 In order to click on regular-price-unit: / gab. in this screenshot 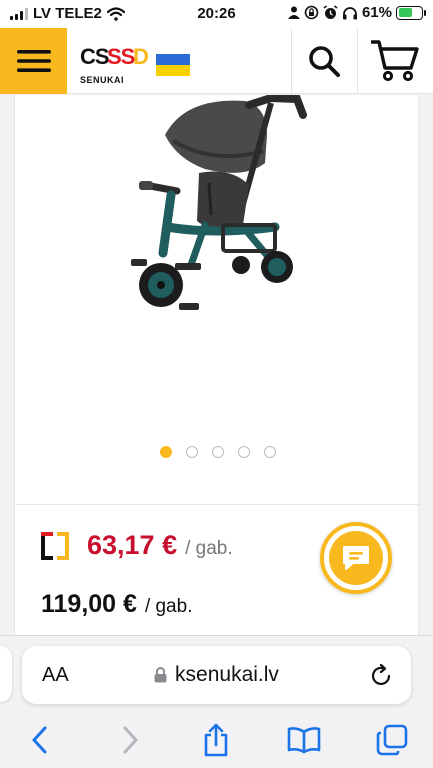, I will do `click(168, 606)`.